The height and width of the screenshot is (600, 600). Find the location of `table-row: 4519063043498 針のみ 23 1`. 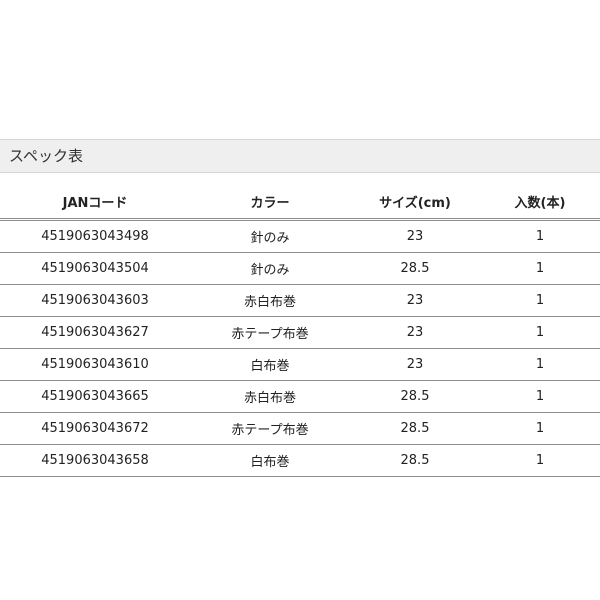

table-row: 4519063043498 針のみ 23 1 is located at coordinates (300, 236).